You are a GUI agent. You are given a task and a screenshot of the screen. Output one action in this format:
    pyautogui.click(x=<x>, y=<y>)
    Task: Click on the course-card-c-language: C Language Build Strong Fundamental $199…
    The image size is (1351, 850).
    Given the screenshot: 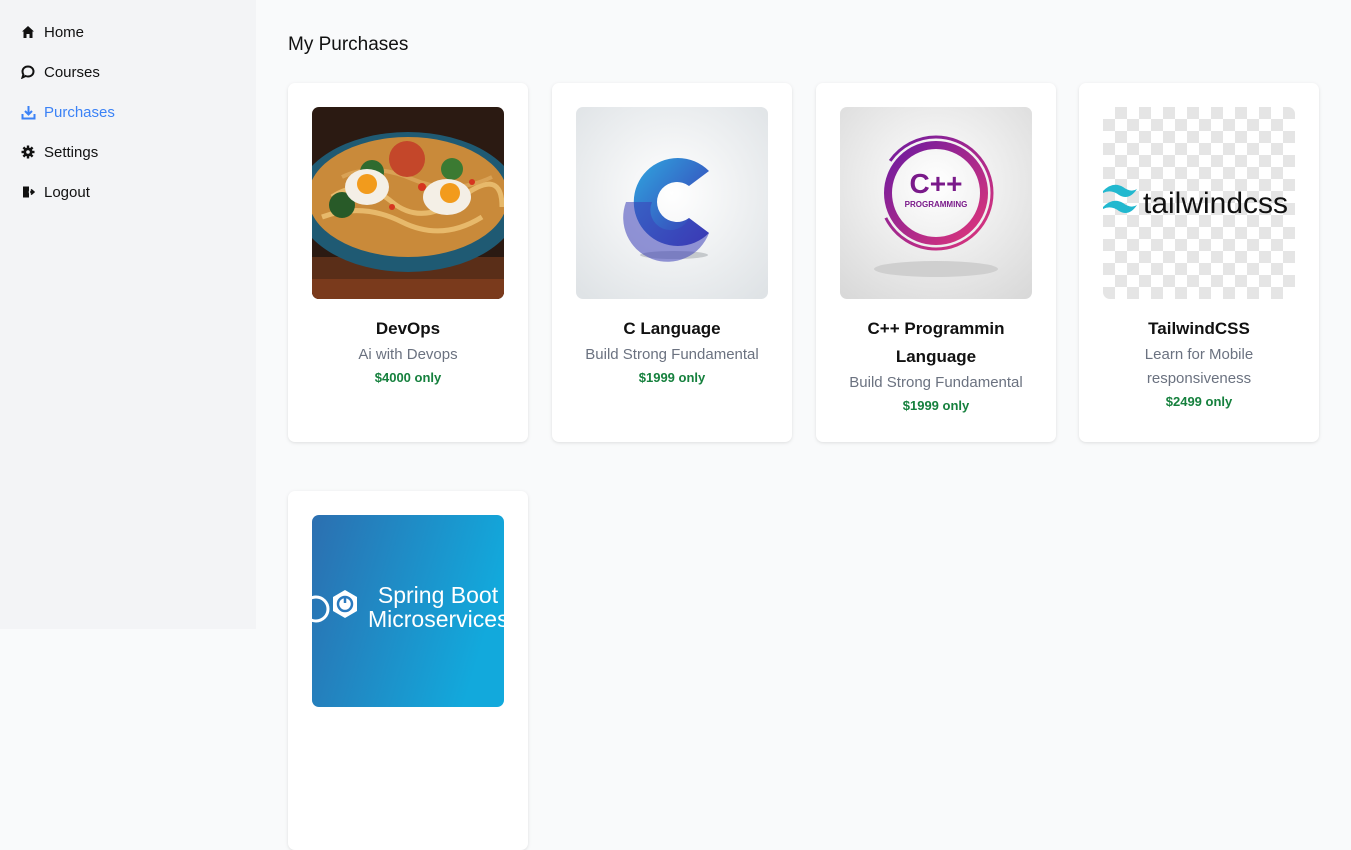 What is the action you would take?
    pyautogui.click(x=672, y=262)
    